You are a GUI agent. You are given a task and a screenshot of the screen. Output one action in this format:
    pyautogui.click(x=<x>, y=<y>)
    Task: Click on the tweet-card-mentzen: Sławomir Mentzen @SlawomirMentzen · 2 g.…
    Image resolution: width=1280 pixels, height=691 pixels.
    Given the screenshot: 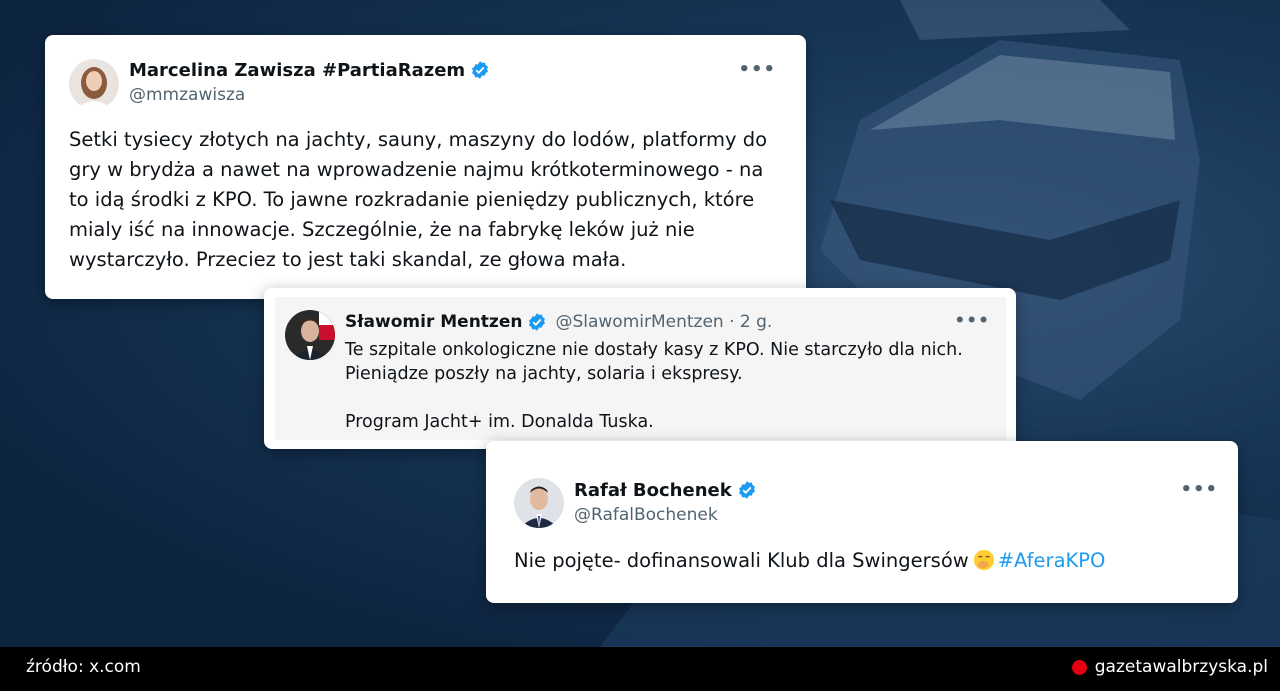 What is the action you would take?
    pyautogui.click(x=640, y=368)
    